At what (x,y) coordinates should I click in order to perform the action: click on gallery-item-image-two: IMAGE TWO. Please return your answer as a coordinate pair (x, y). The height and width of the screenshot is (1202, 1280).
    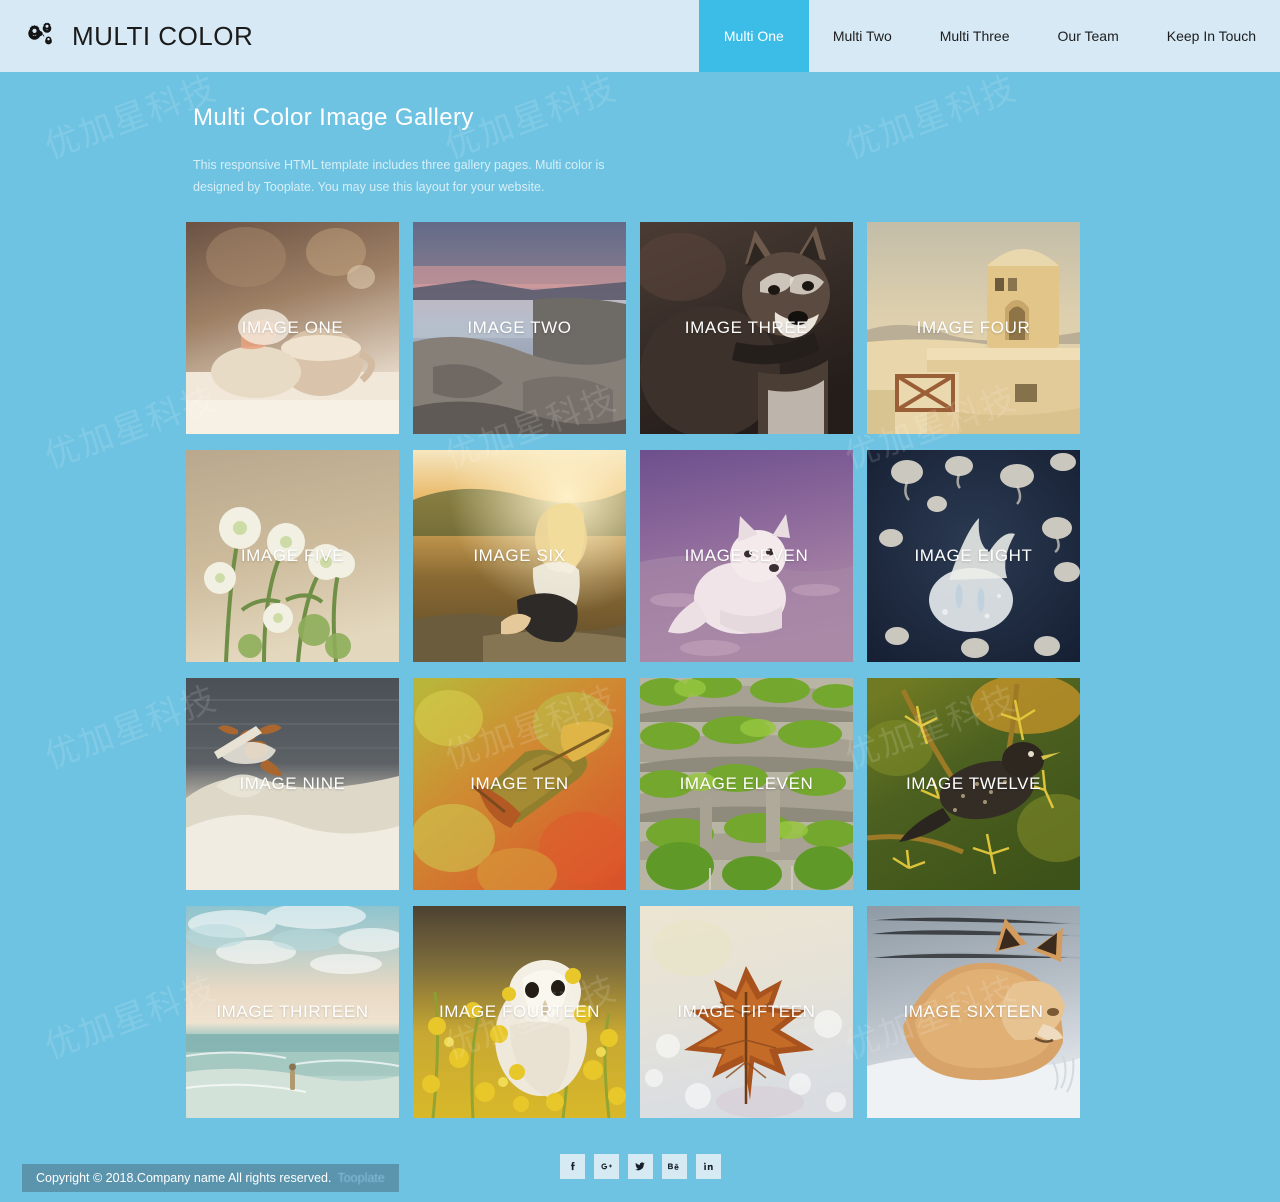
    Looking at the image, I should click on (519, 328).